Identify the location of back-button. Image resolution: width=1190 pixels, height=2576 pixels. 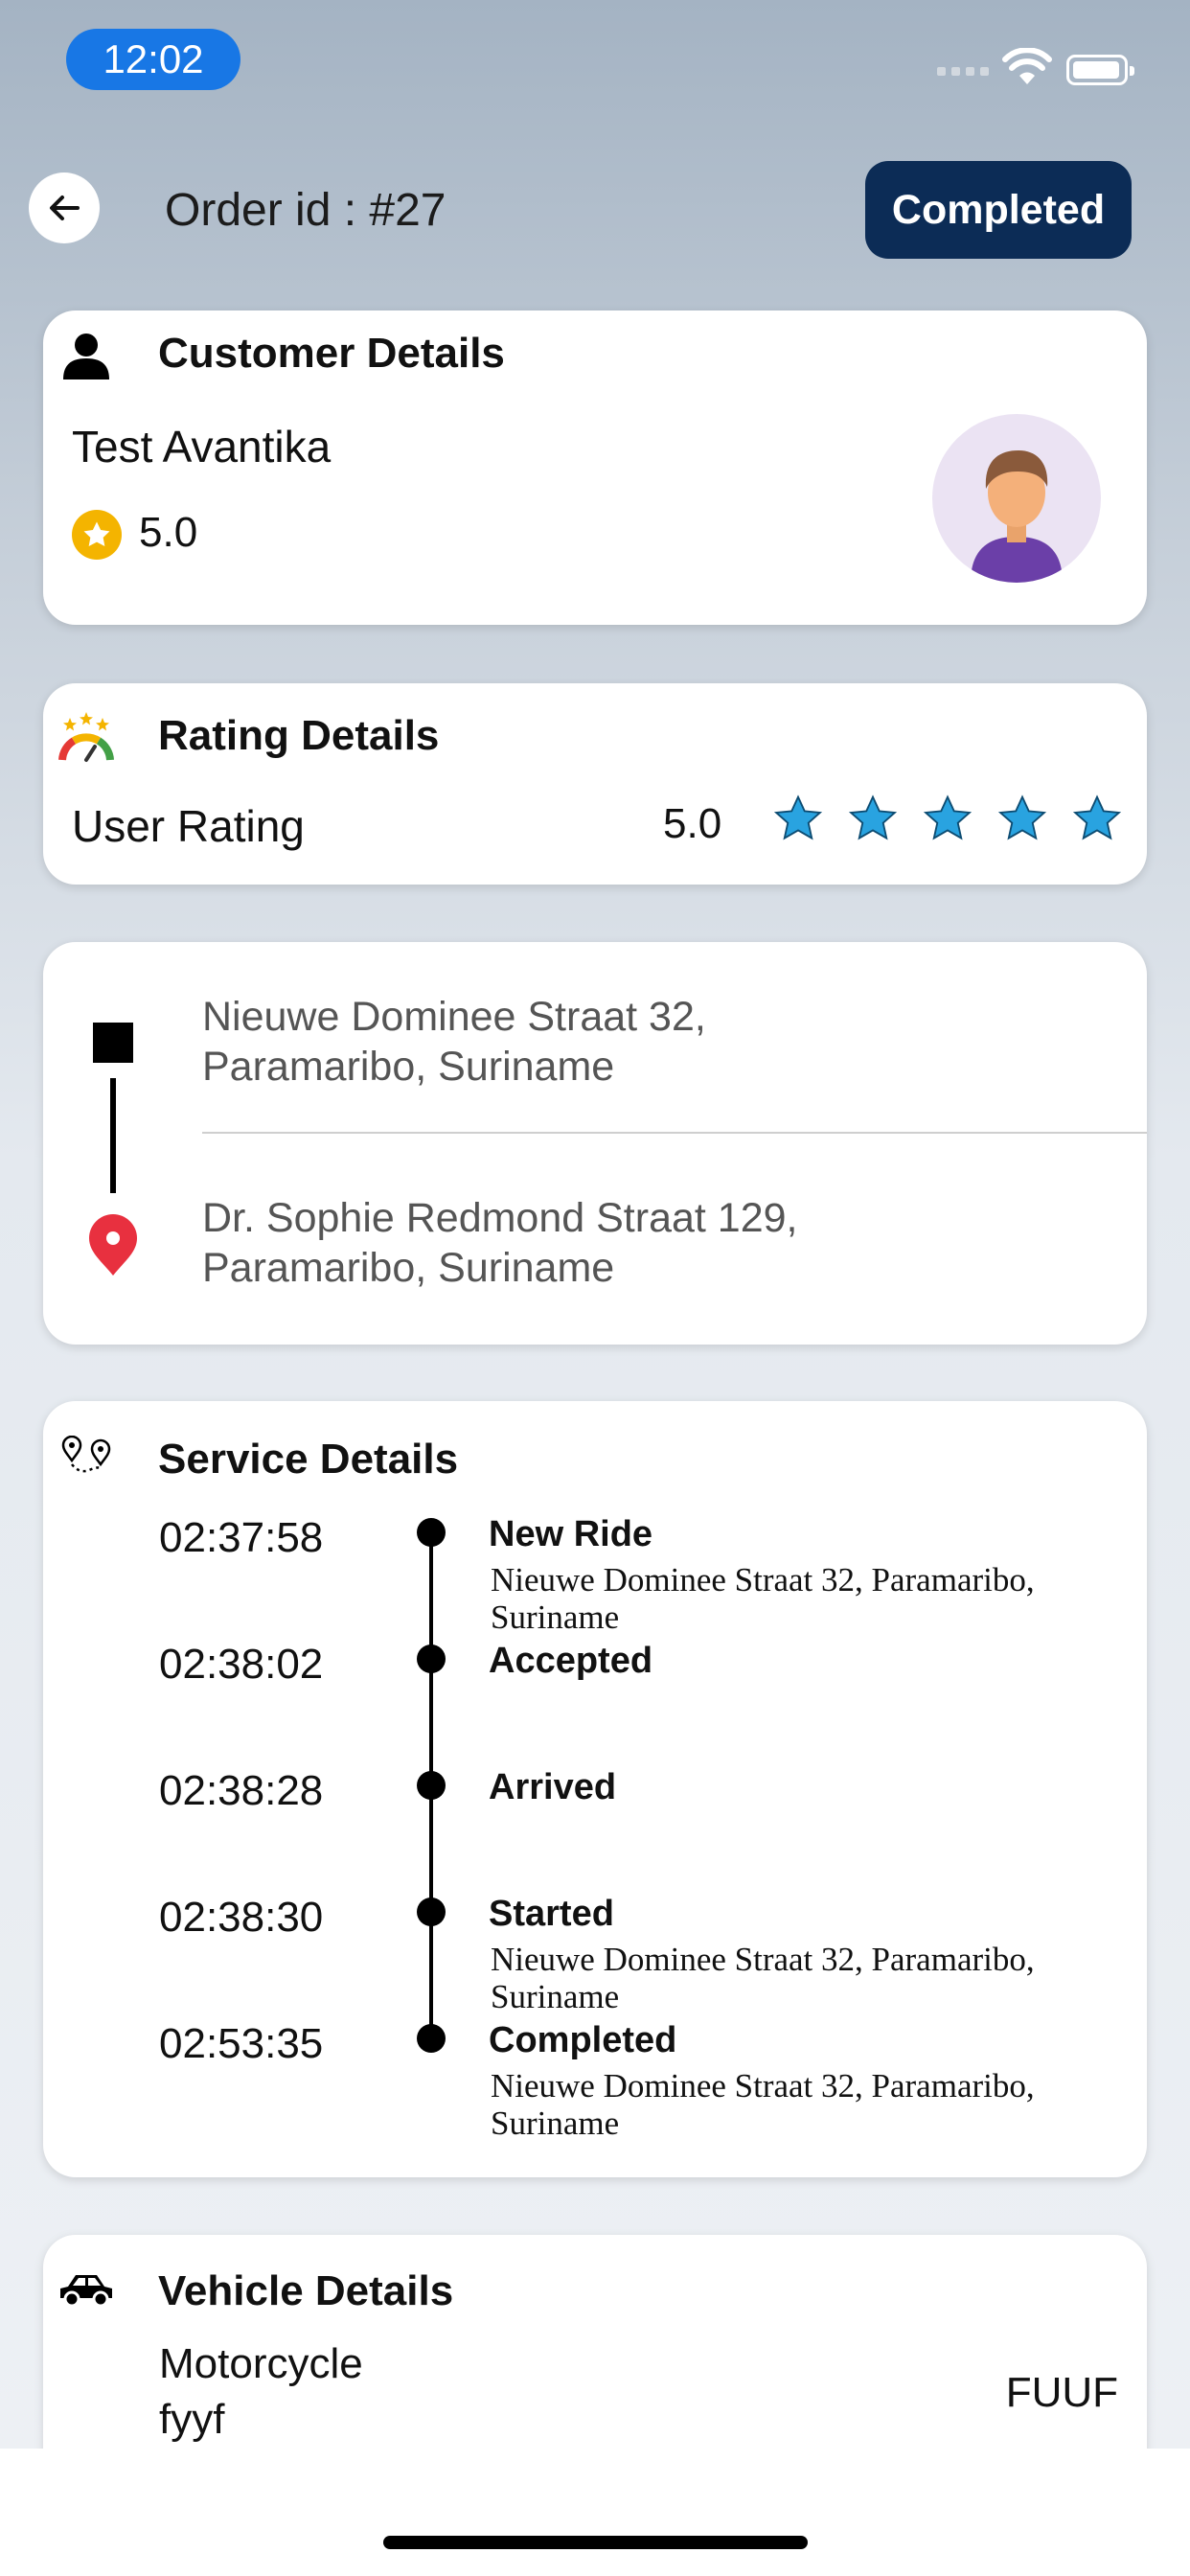
(64, 207).